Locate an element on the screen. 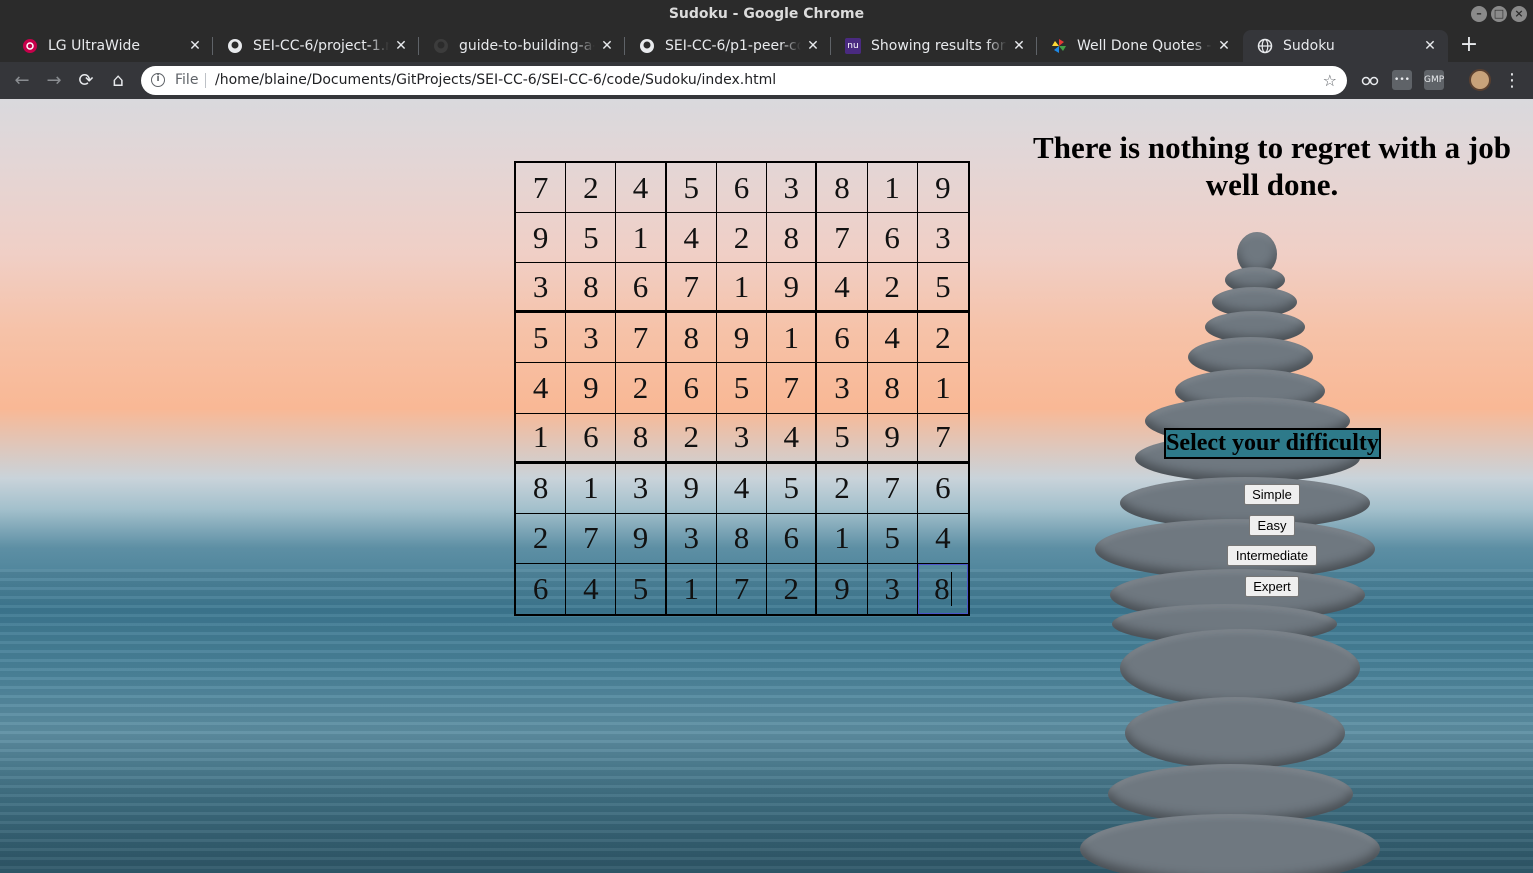  forward-icon: → is located at coordinates (54, 81).